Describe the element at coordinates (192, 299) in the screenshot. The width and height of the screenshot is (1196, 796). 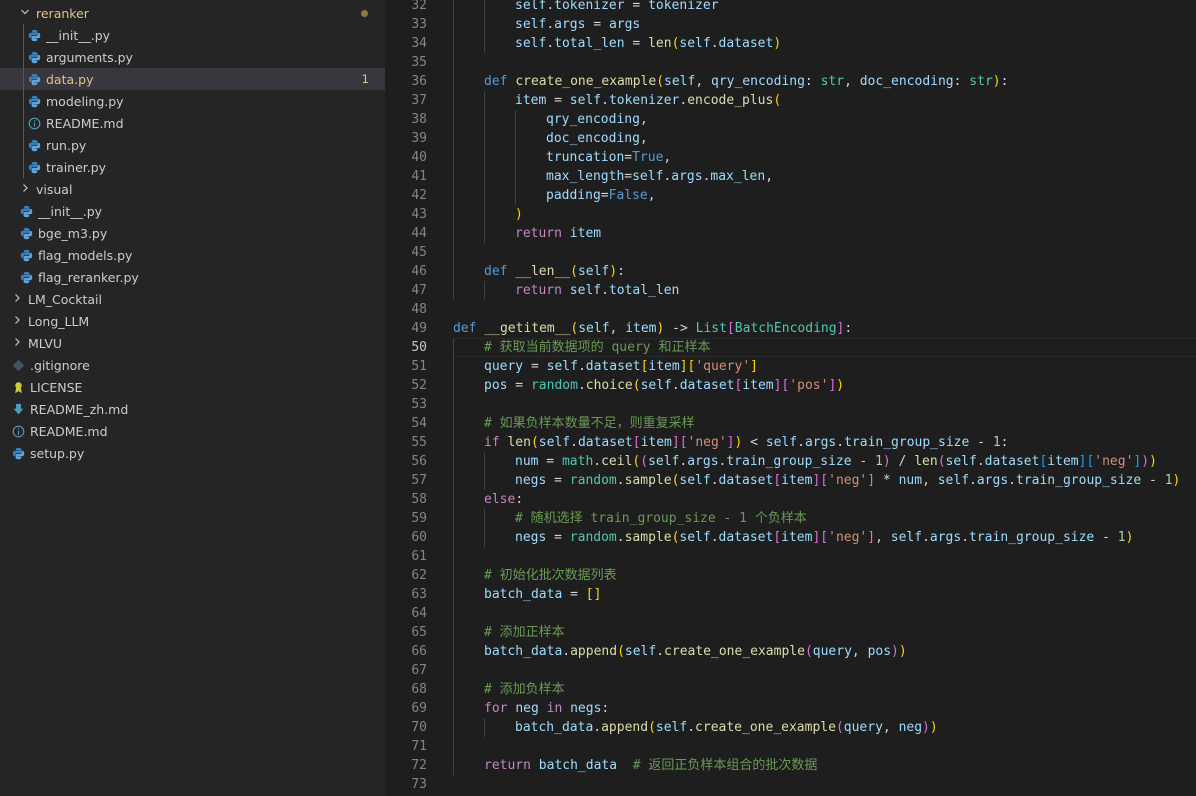
I see `explorer-item-lm-cocktail: LM_Cocktail` at that location.